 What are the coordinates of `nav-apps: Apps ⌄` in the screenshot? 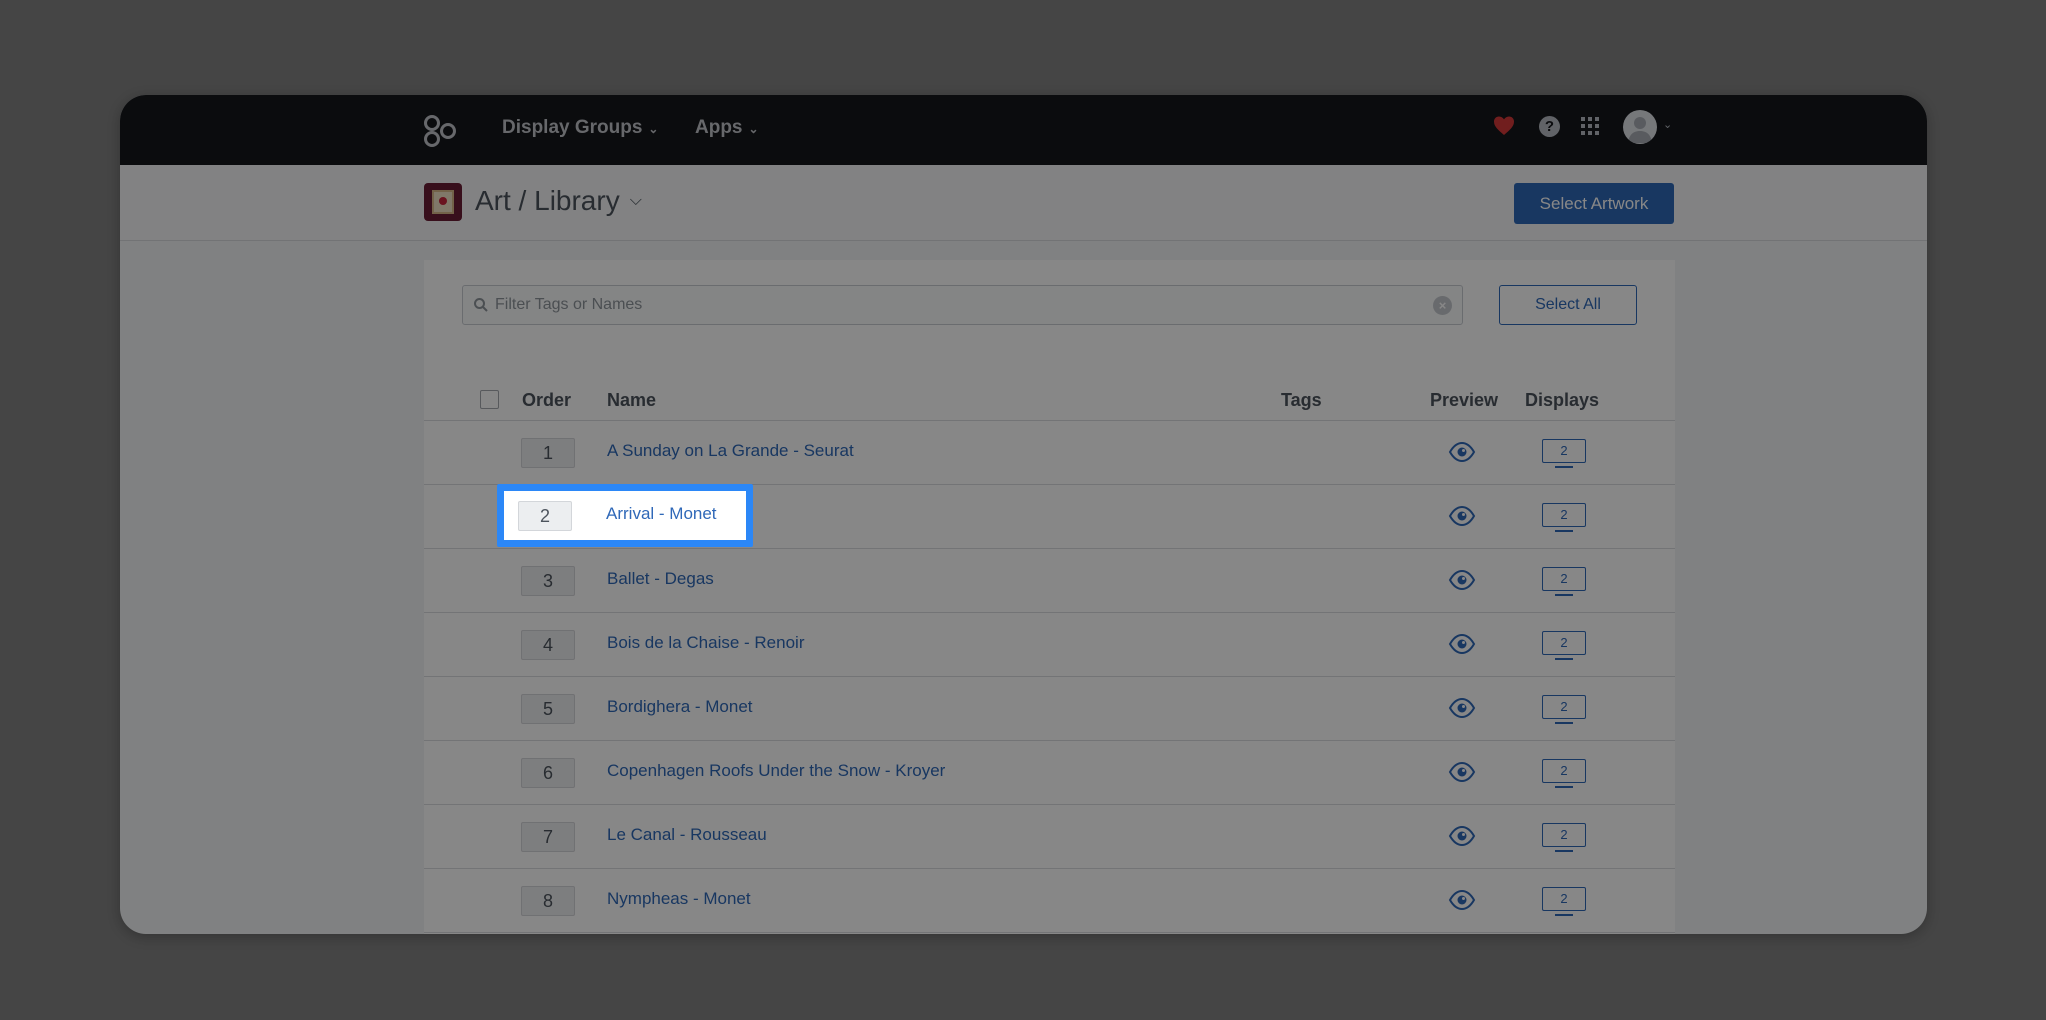 It's located at (727, 128).